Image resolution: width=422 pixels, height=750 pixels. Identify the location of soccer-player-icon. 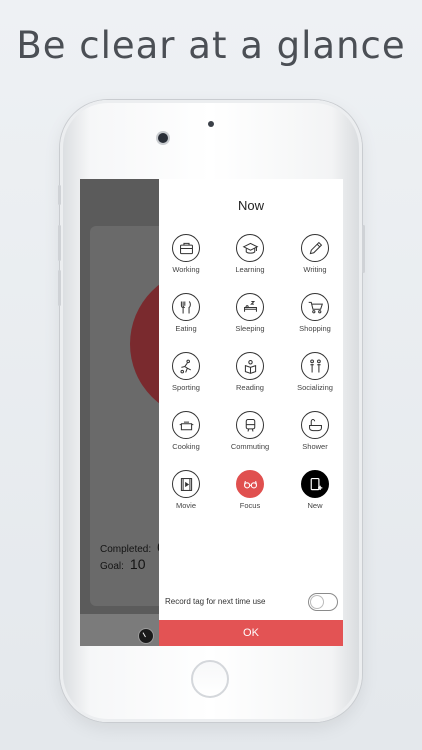
(186, 366).